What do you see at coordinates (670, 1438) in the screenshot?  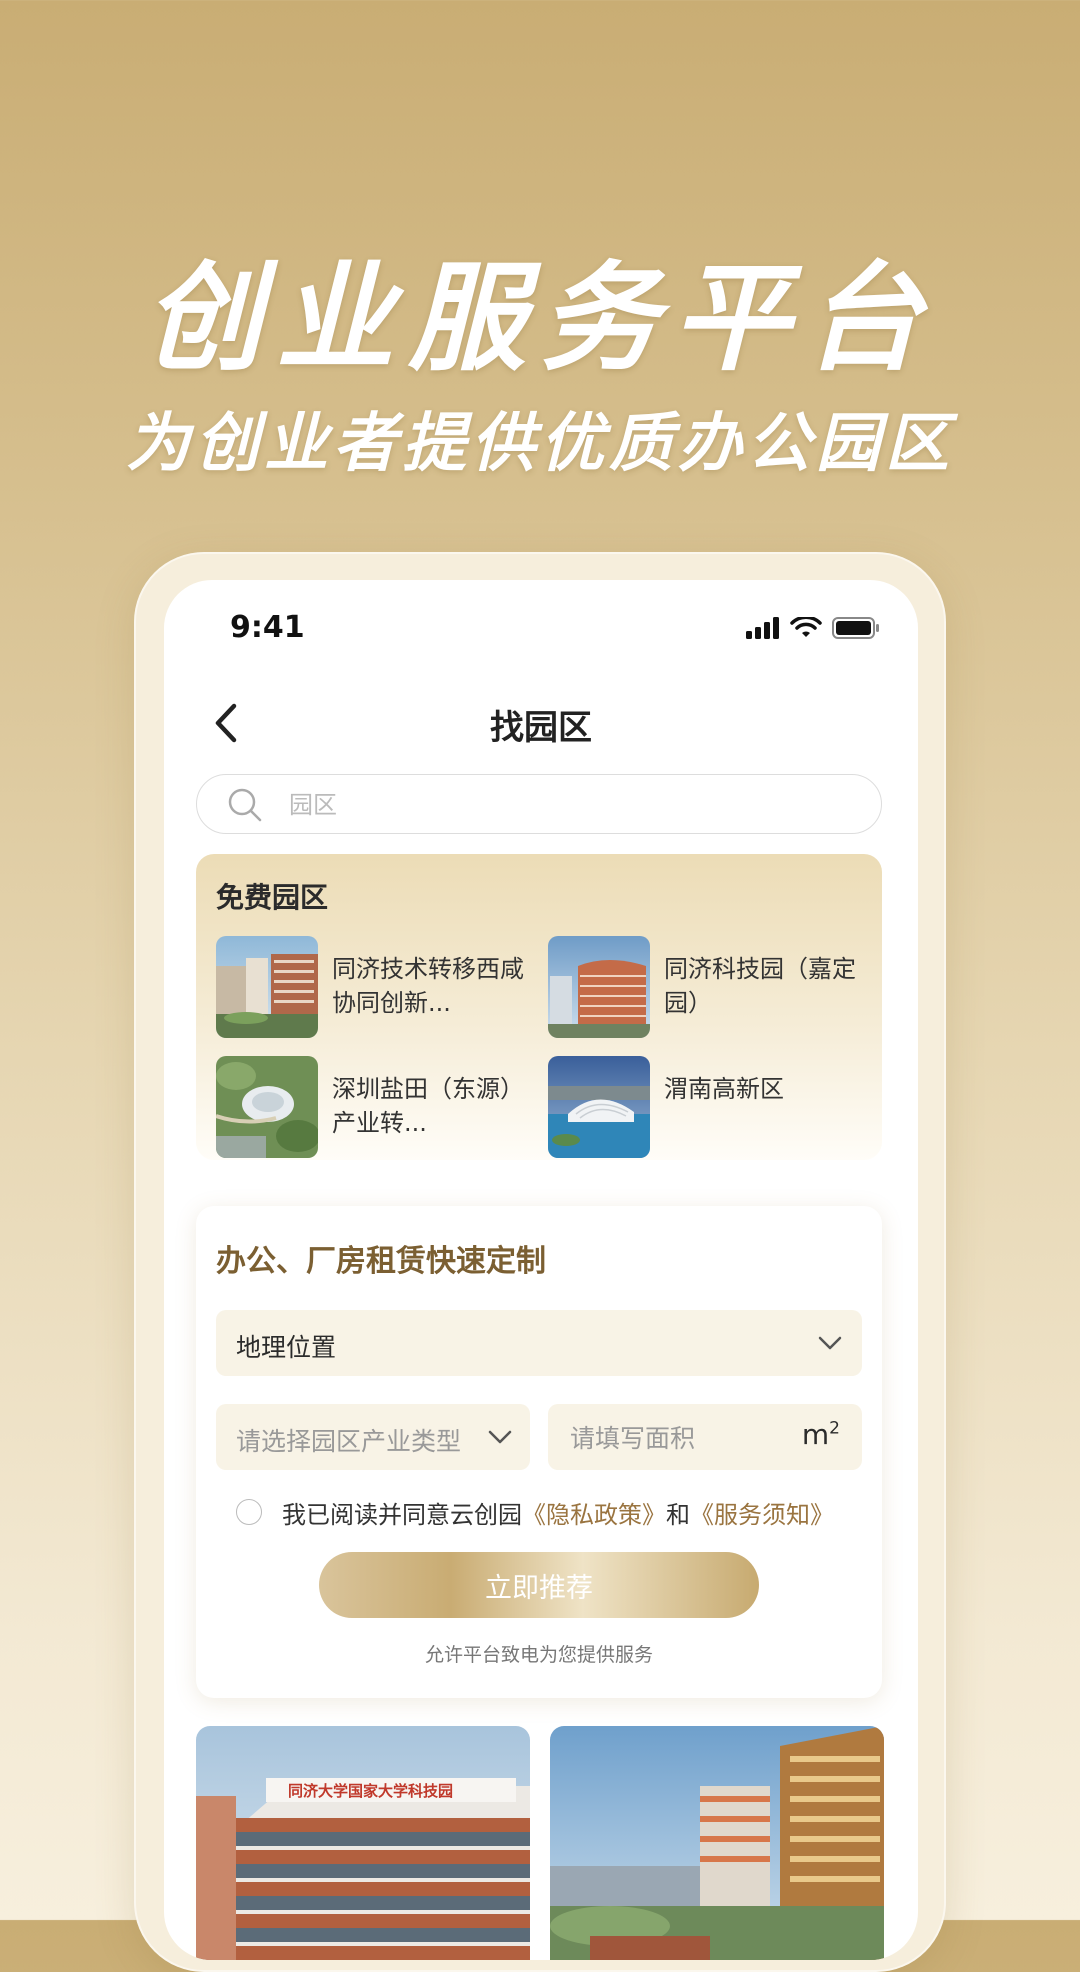 I see `area-input` at bounding box center [670, 1438].